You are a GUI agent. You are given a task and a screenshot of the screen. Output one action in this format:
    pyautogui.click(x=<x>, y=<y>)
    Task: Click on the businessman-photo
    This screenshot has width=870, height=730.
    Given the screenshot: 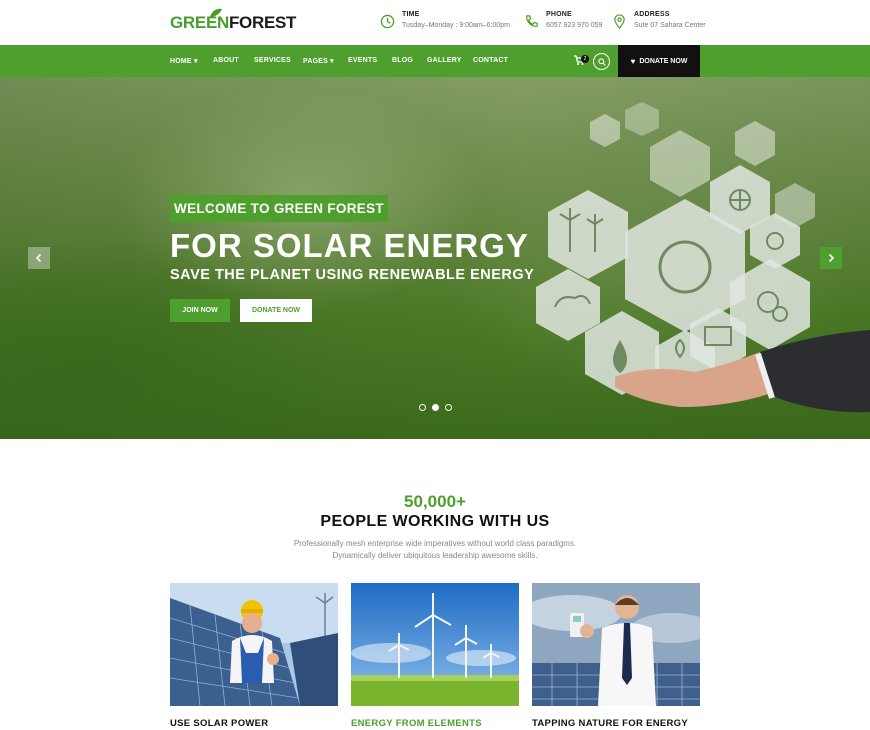 What is the action you would take?
    pyautogui.click(x=616, y=644)
    